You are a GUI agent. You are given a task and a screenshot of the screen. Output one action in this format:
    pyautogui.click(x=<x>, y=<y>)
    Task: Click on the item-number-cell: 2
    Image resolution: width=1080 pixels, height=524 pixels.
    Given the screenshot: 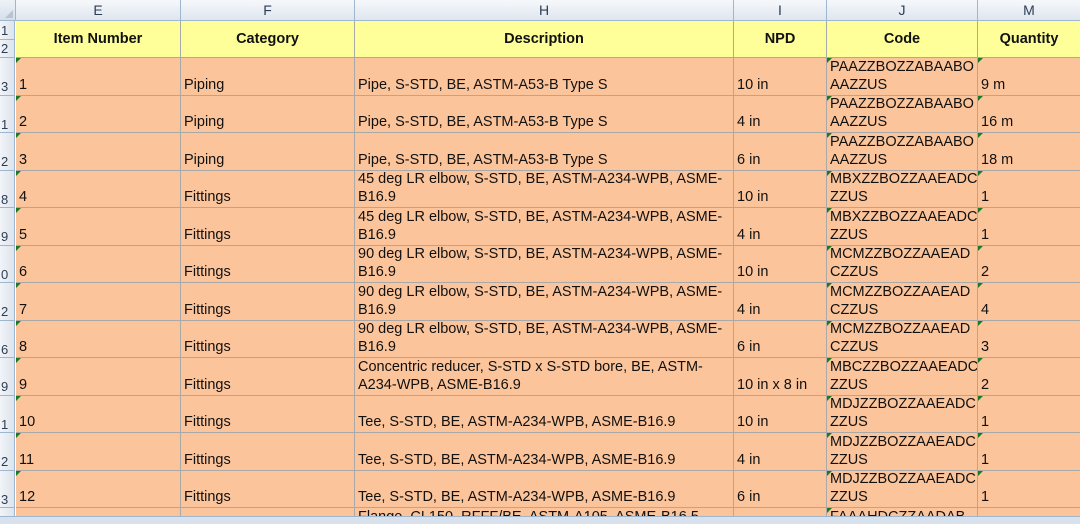 What is the action you would take?
    pyautogui.click(x=98, y=114)
    